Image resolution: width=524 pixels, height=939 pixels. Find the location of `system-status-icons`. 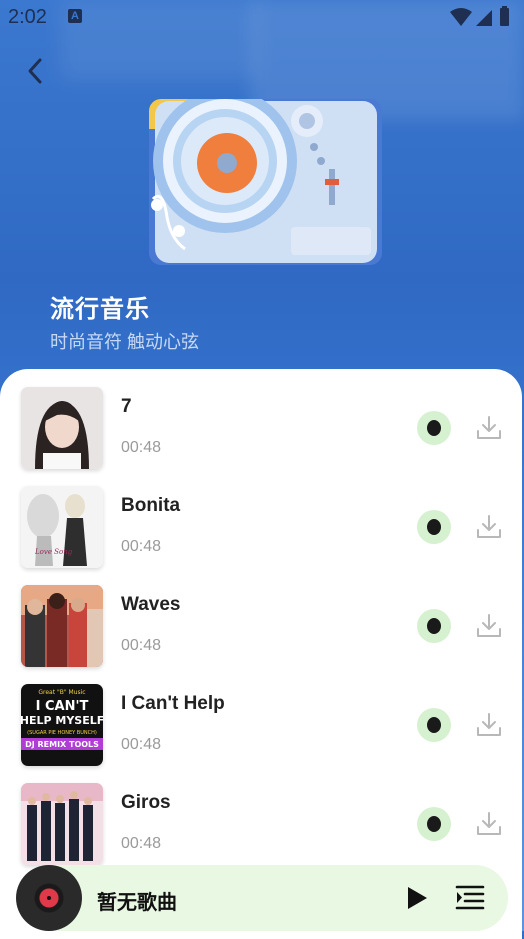

system-status-icons is located at coordinates (479, 16).